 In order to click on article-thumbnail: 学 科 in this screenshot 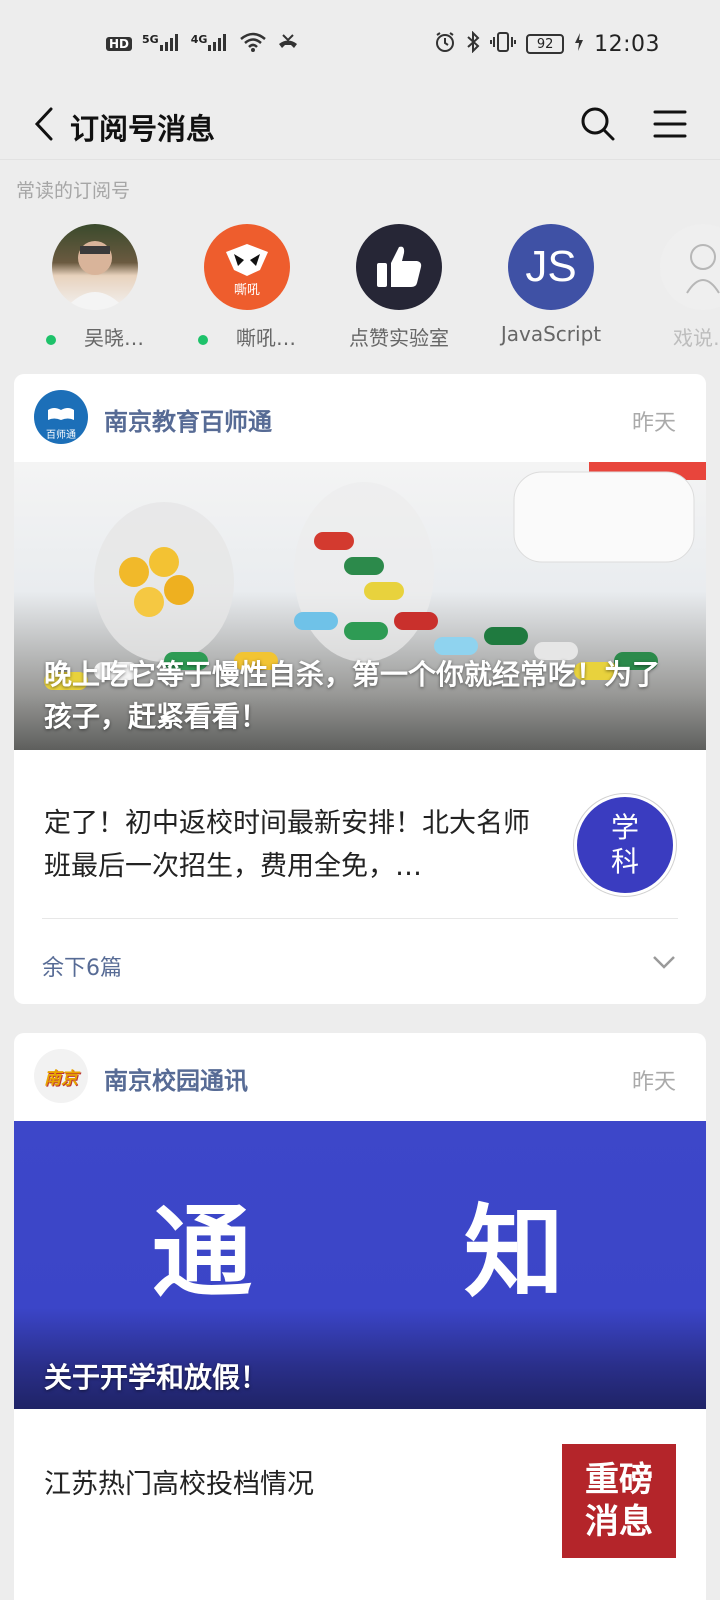, I will do `click(625, 845)`.